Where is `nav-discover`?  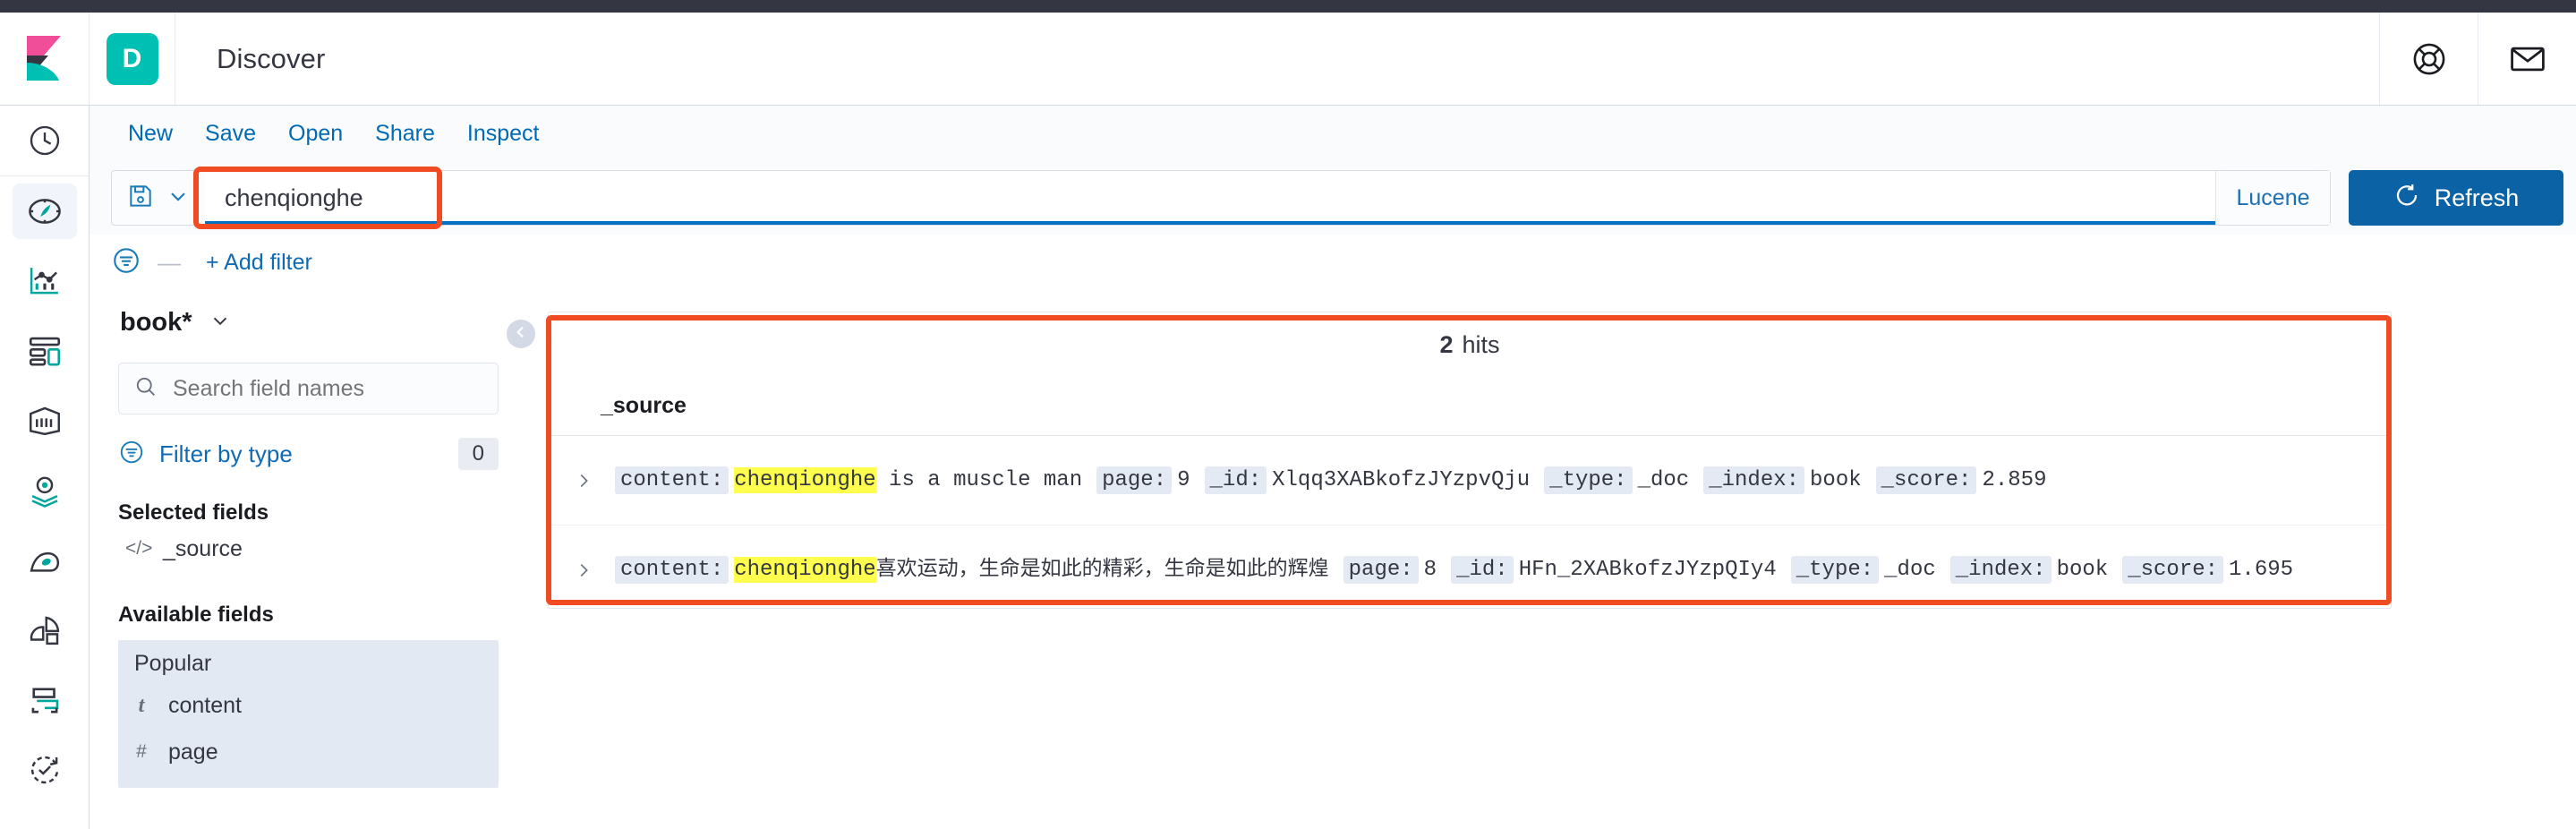
nav-discover is located at coordinates (45, 211).